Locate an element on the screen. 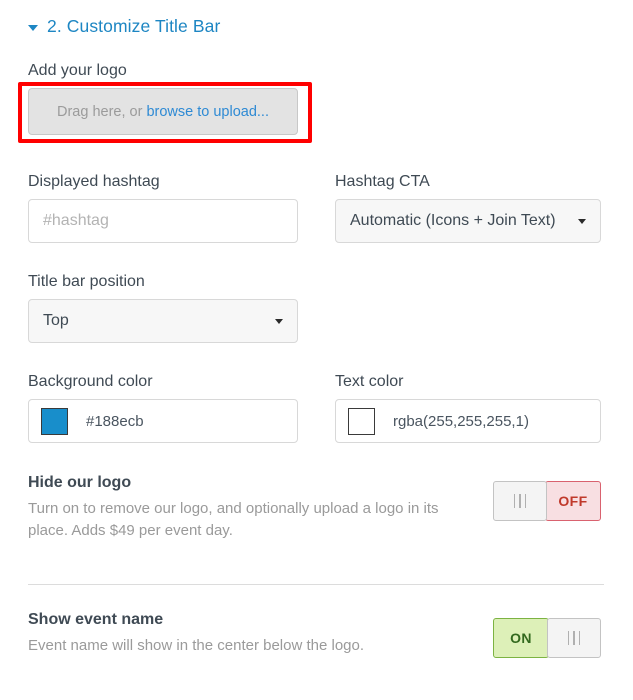 This screenshot has height=700, width=633. toggle-state-label: OFF is located at coordinates (573, 501).